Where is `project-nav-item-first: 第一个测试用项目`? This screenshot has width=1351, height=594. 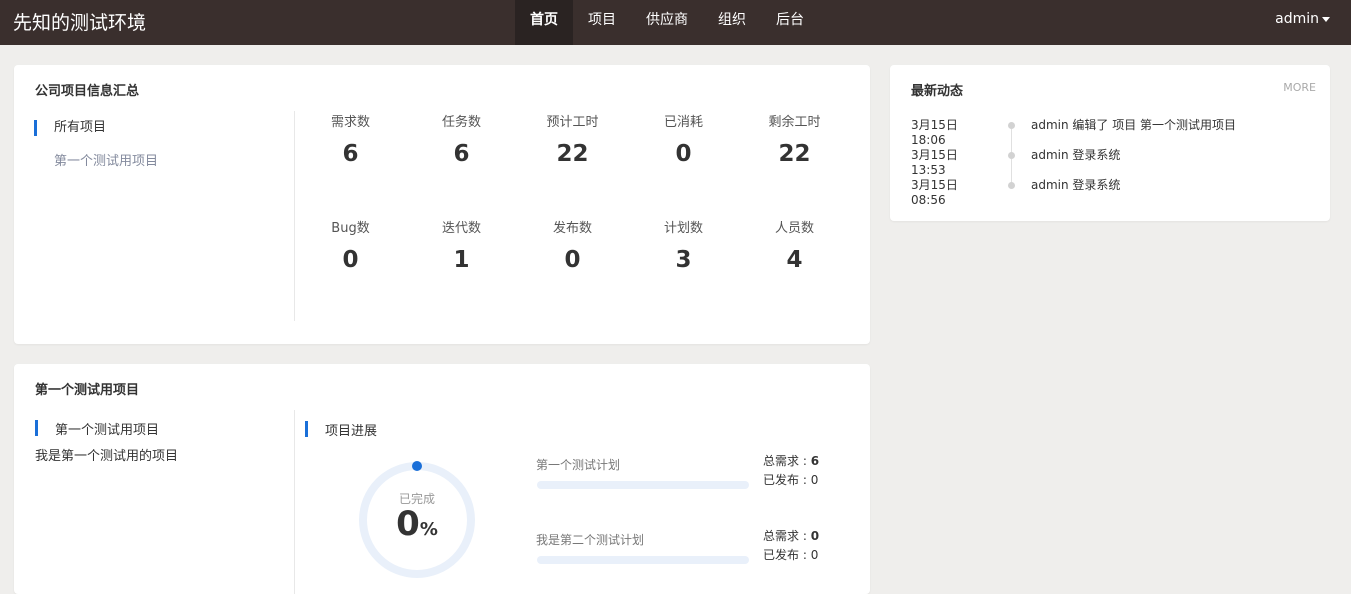
project-nav-item-first: 第一个测试用项目 is located at coordinates (154, 170).